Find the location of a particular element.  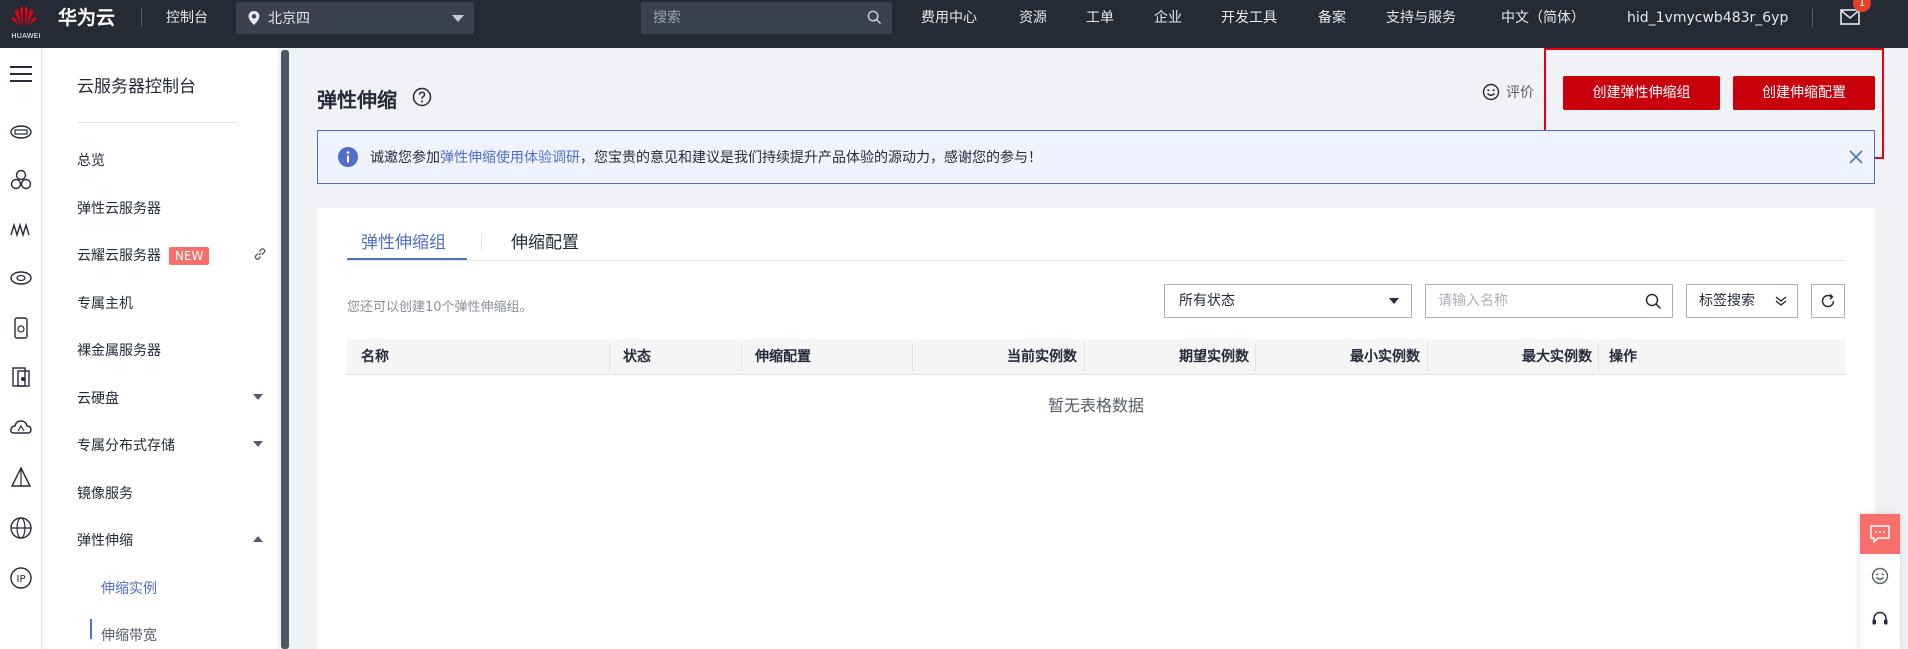

sidebar-item-dss: 专属分布式存储 is located at coordinates (170, 445).